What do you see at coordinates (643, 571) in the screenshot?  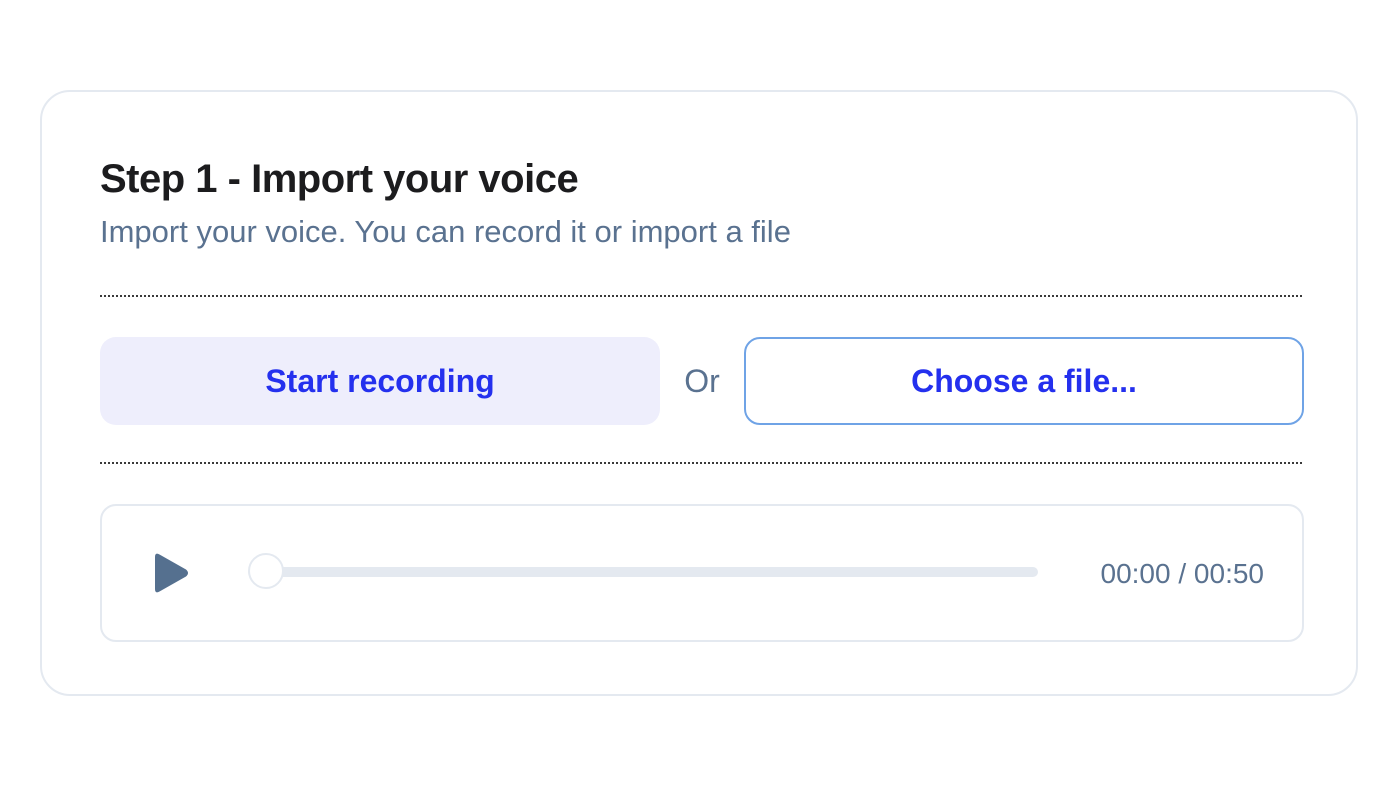 I see `progress-track` at bounding box center [643, 571].